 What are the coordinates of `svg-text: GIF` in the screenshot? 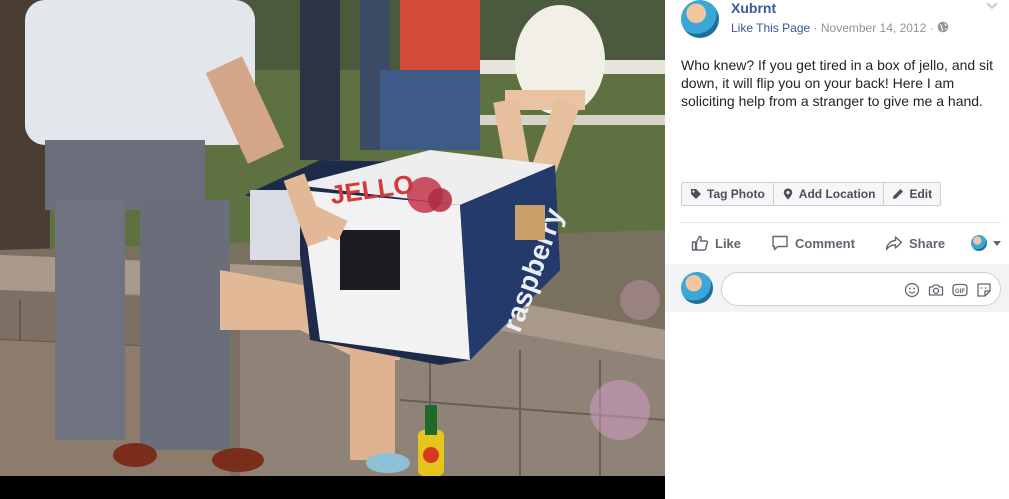 It's located at (960, 292).